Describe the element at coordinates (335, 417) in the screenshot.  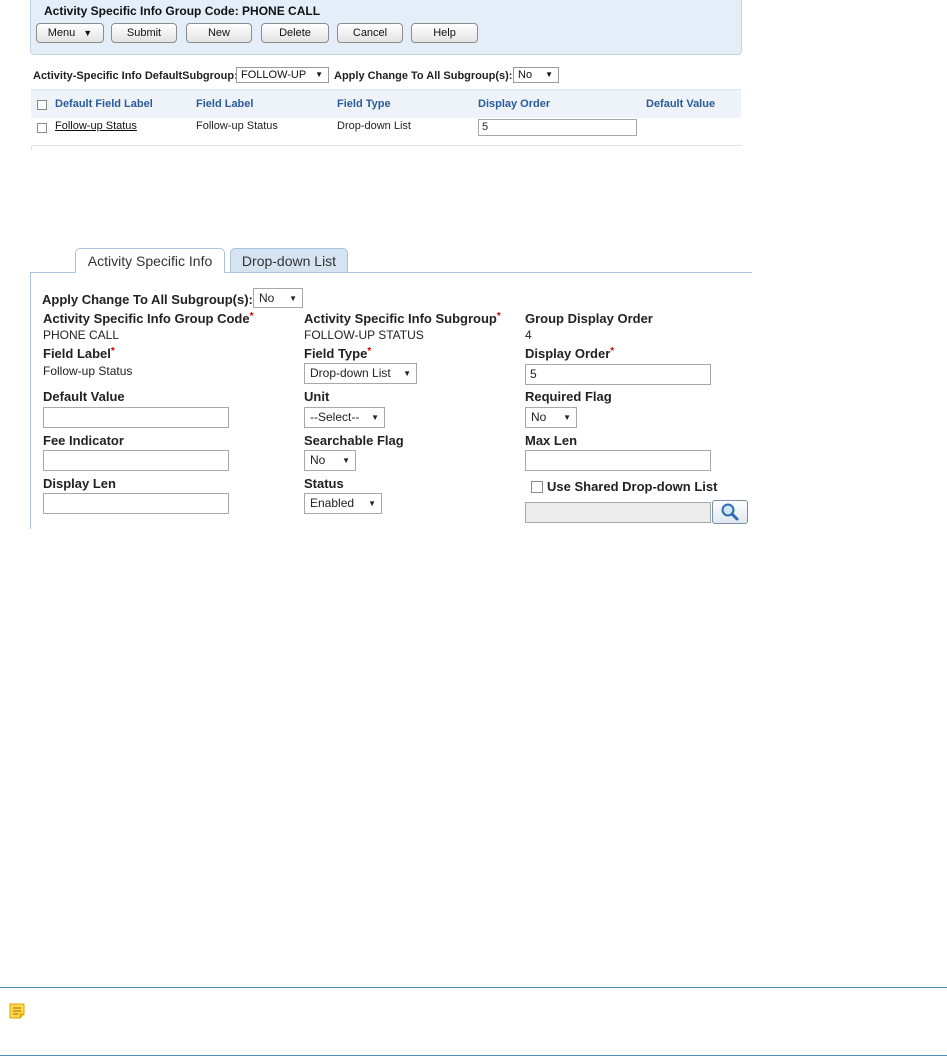
I see `unit-value: --Select--` at that location.